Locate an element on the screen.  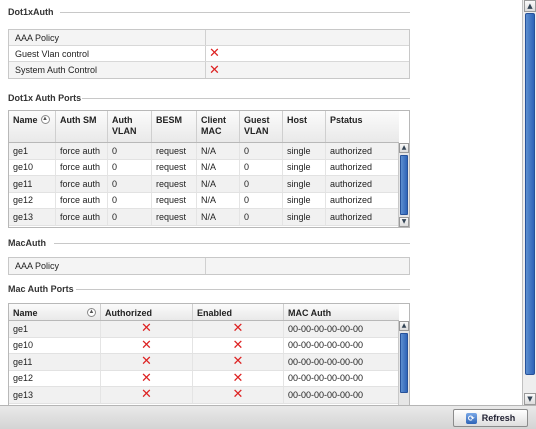
column-header-mac-auth: MAC Auth is located at coordinates (341, 312).